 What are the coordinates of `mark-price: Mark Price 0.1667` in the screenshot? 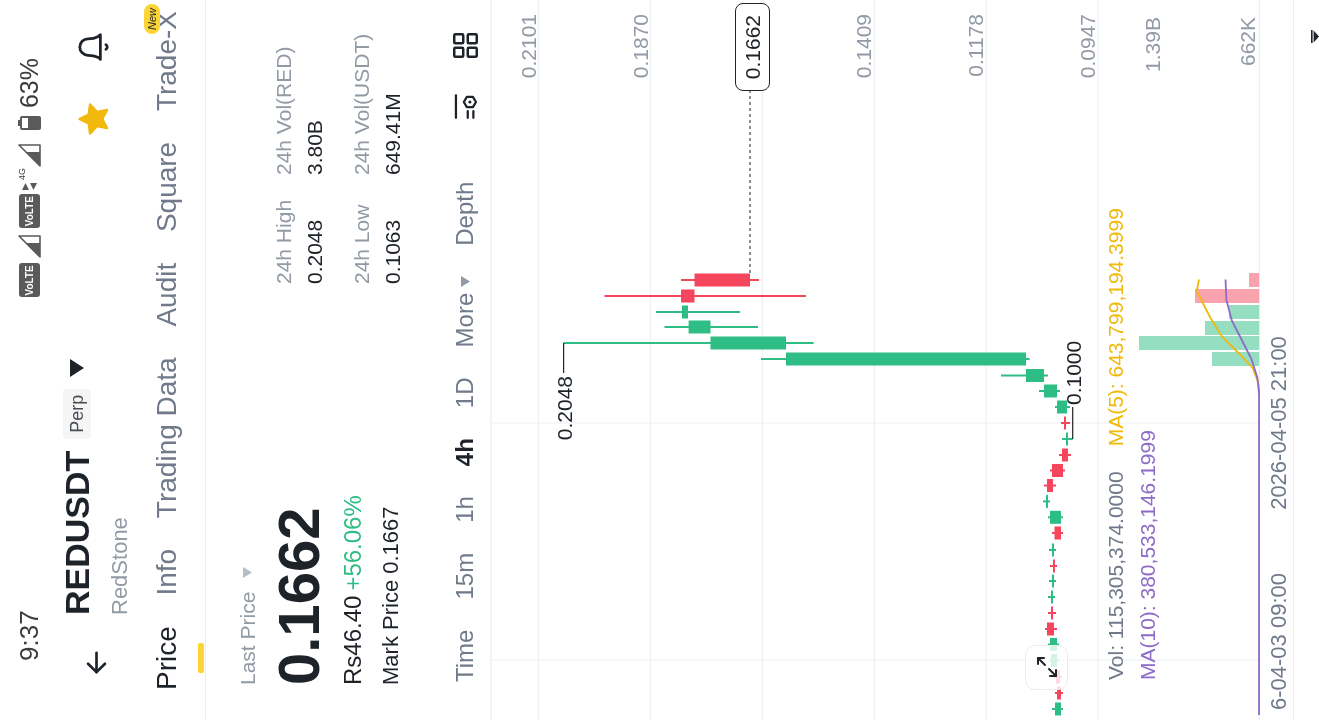 It's located at (391, 595).